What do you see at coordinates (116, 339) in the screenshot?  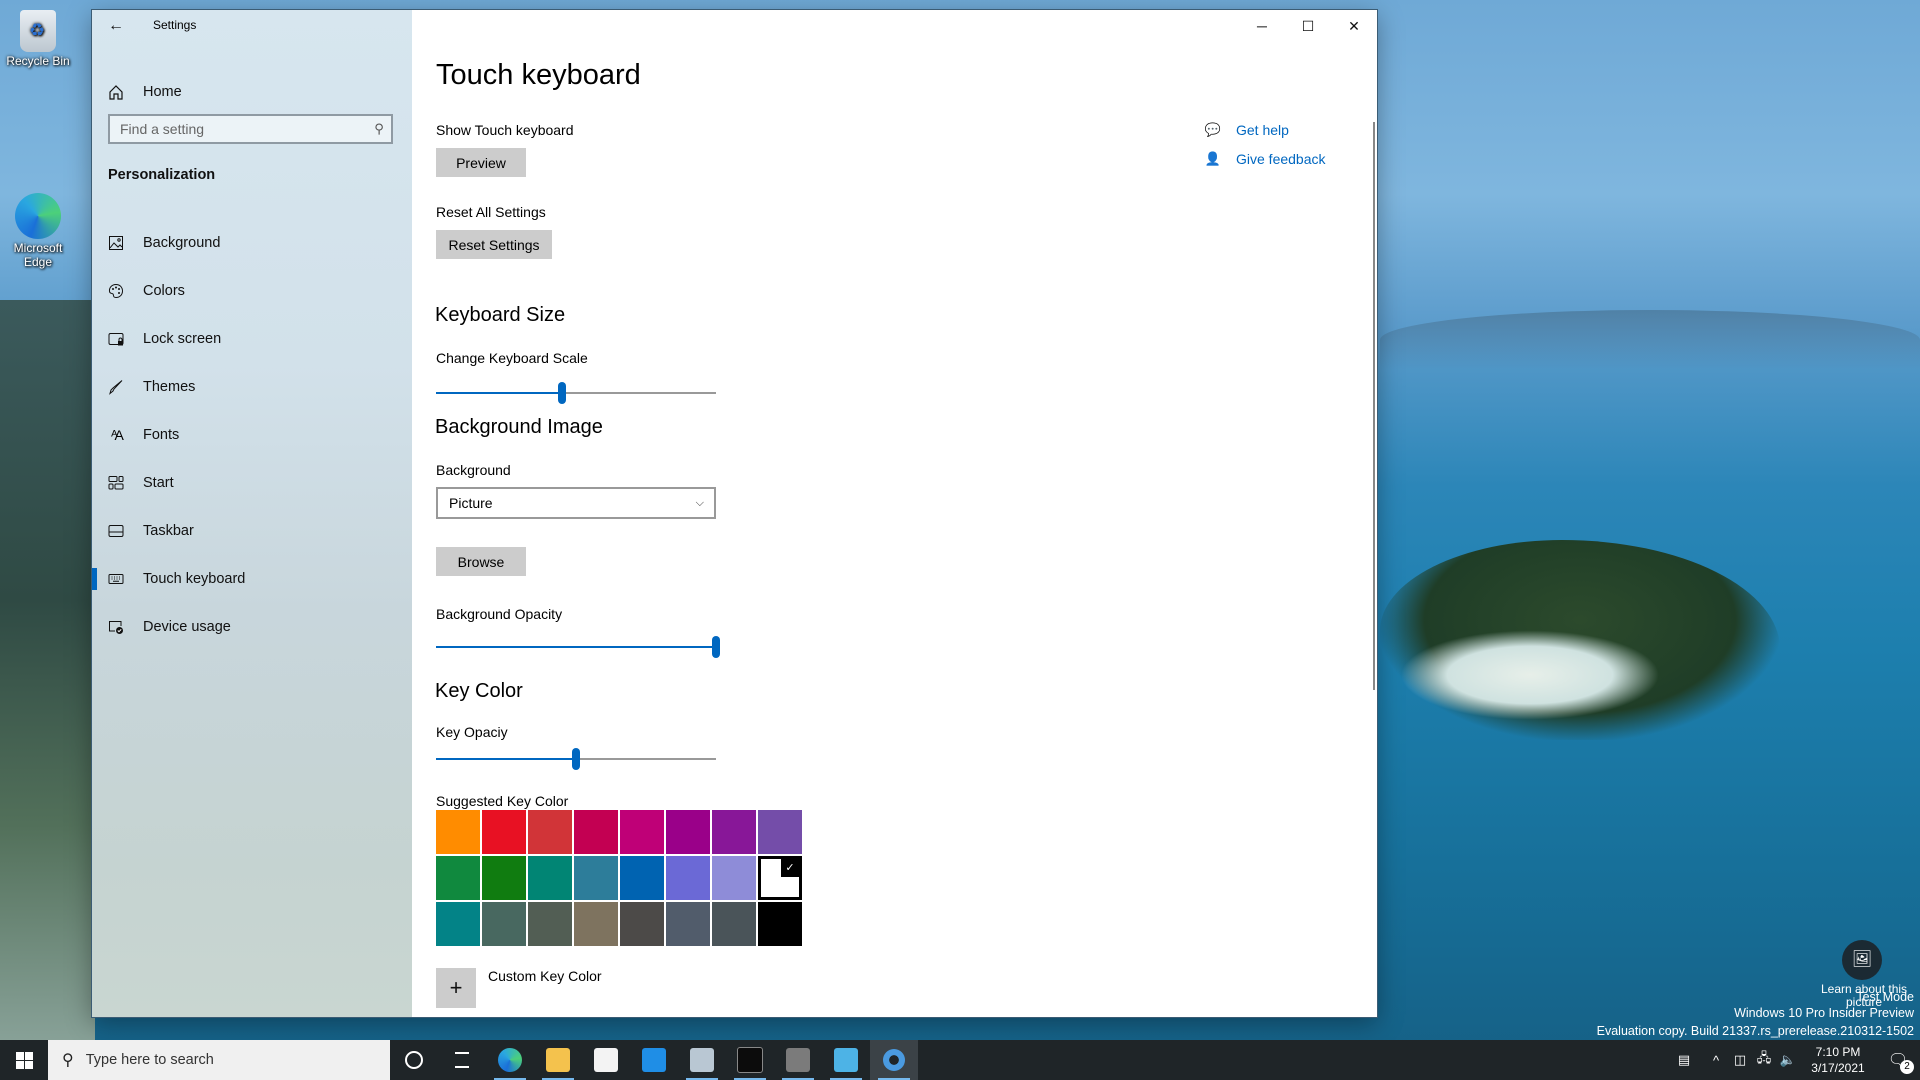 I see `lock-screen-icon` at bounding box center [116, 339].